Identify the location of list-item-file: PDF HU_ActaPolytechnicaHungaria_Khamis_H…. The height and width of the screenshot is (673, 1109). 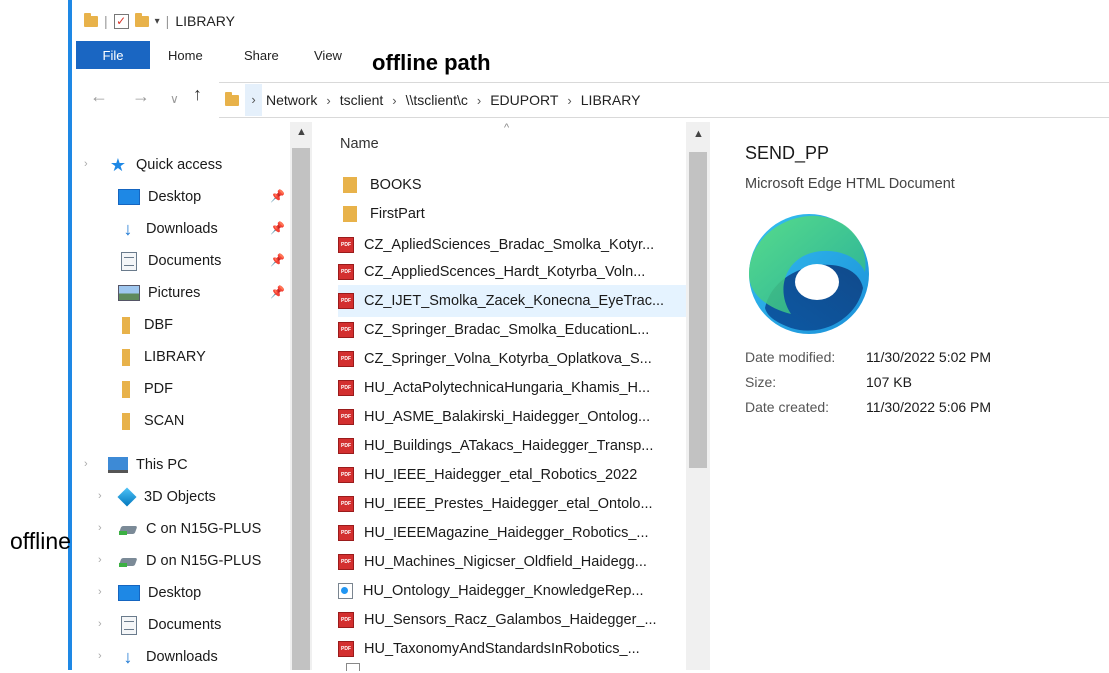
(512, 388).